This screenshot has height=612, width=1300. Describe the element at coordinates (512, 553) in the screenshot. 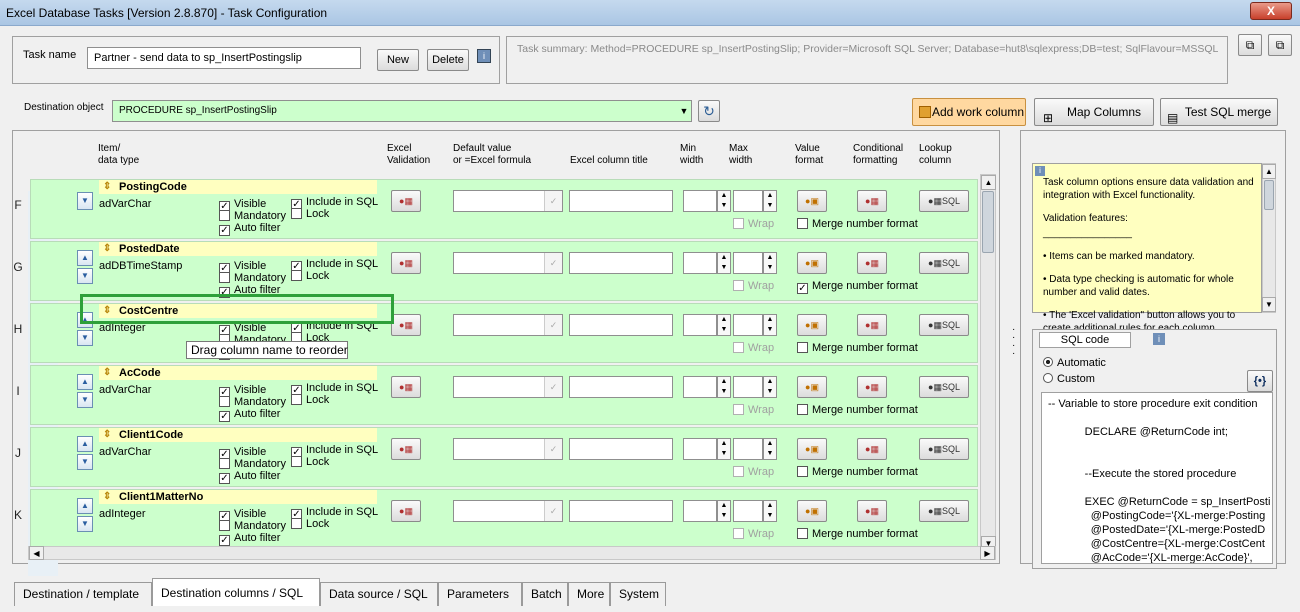

I see `horizontal-scrollbar: ◀ ▶` at that location.